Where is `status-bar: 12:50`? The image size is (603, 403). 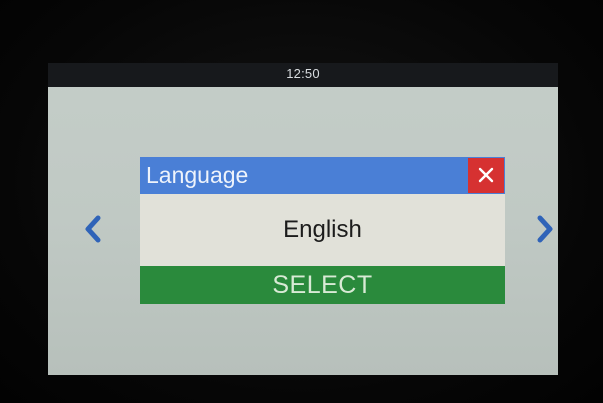
status-bar: 12:50 is located at coordinates (303, 75).